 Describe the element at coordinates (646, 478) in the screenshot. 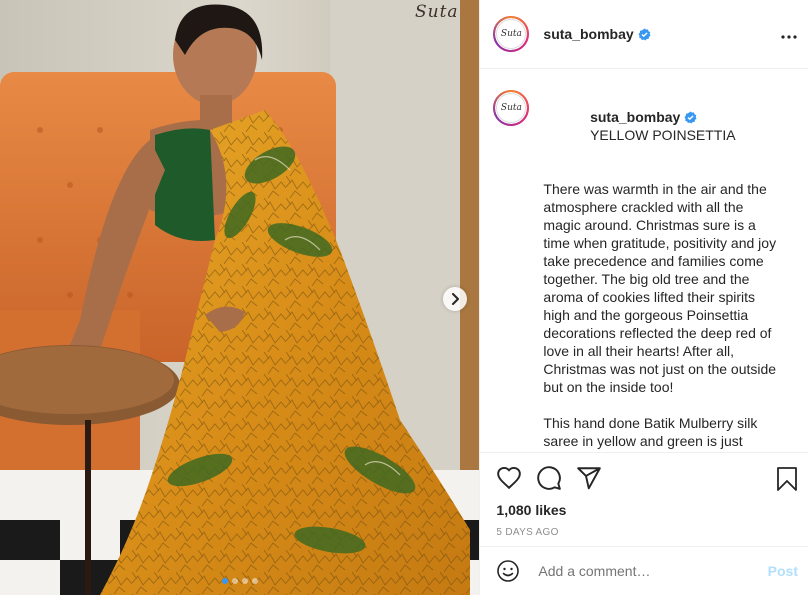

I see `action-icons` at that location.